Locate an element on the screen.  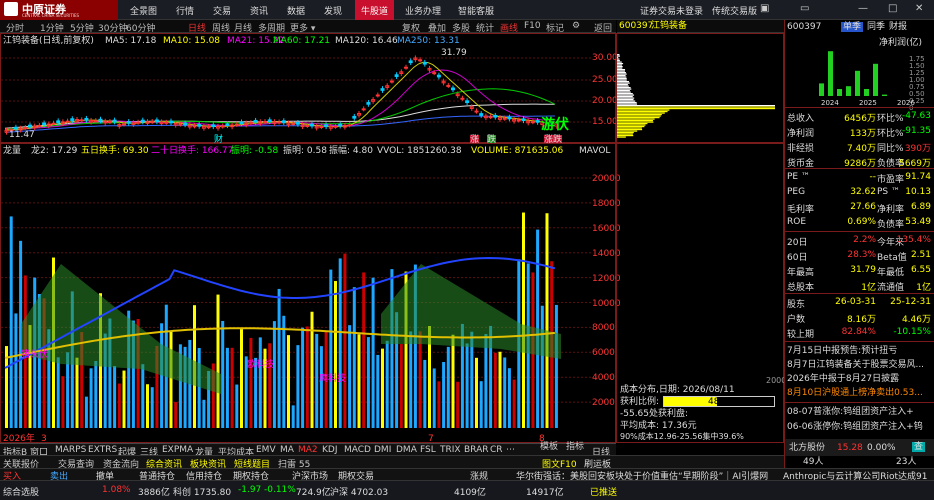
rp-row: 非经损 7.40万 同比% 390万 is located at coordinates (859, 146).